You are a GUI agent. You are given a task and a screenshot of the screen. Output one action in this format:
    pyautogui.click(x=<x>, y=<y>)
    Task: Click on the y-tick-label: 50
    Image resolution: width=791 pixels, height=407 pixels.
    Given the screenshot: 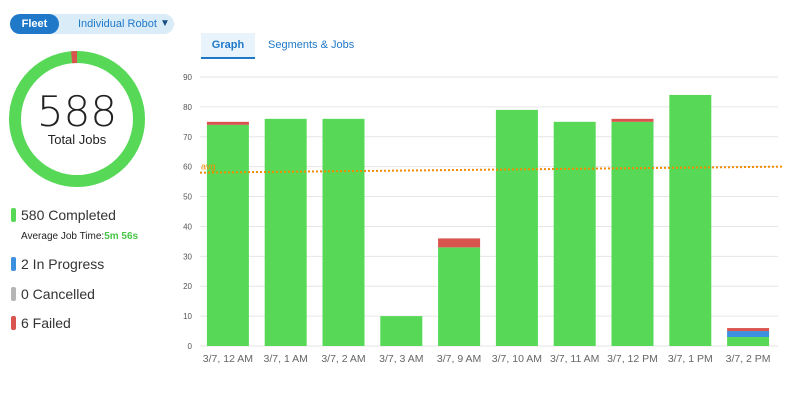 What is the action you would take?
    pyautogui.click(x=187, y=197)
    